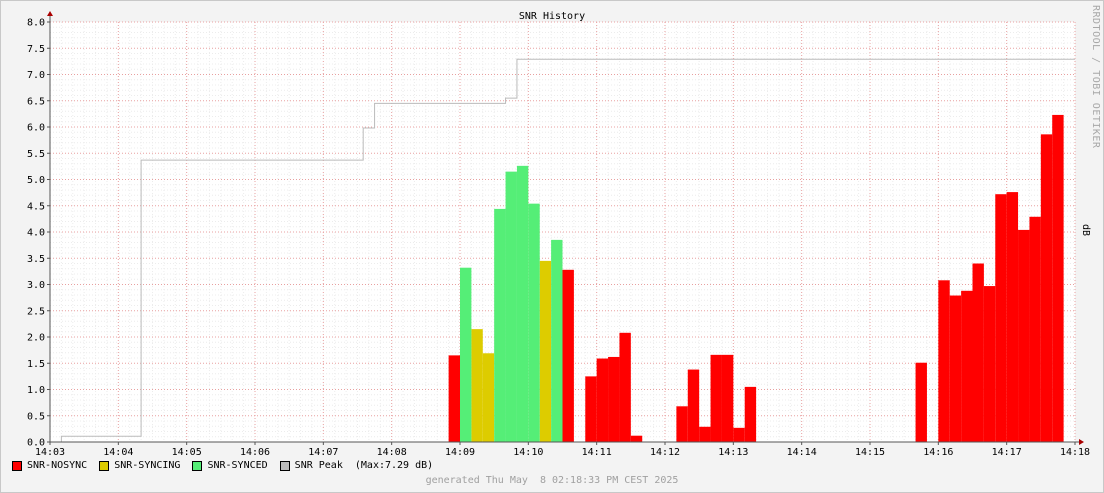 The height and width of the screenshot is (493, 1104). I want to click on legend-label: SNR-SYNCED, so click(237, 465).